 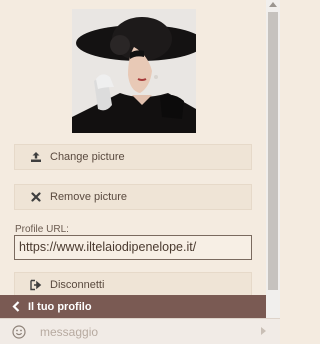 What do you see at coordinates (89, 197) in the screenshot?
I see `remove-picture-label: Remove picture` at bounding box center [89, 197].